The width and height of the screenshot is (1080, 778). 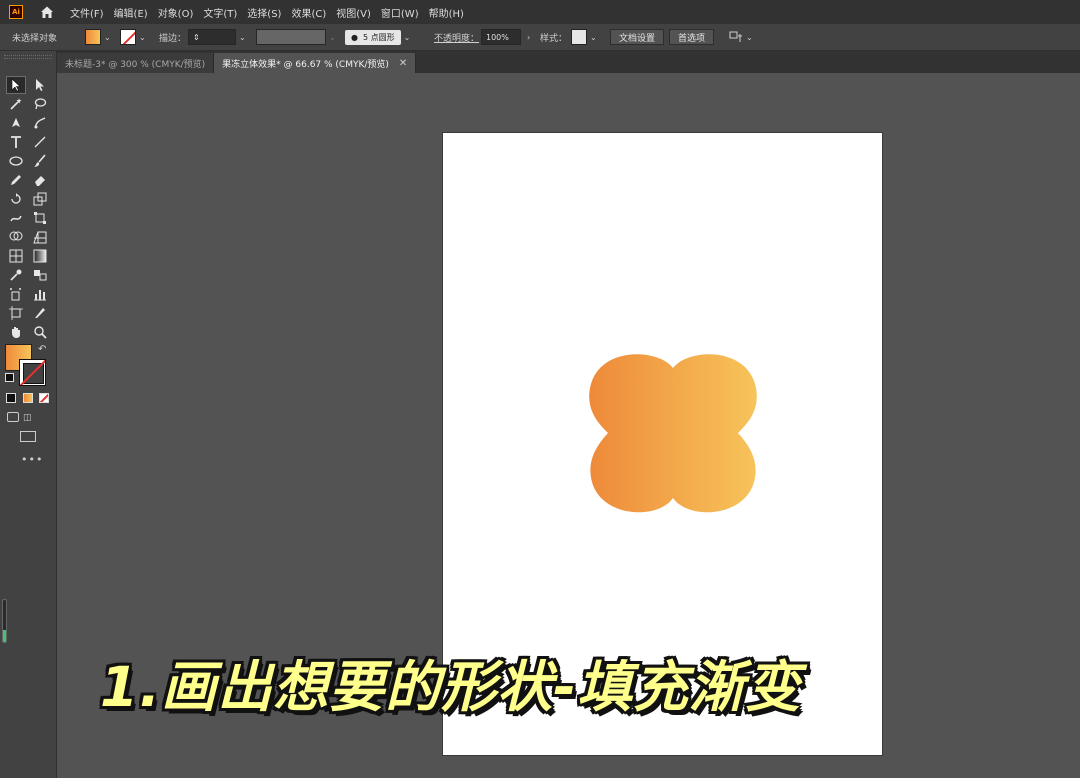 I want to click on stroke-weight-field: ⇕ ⌄, so click(x=217, y=37).